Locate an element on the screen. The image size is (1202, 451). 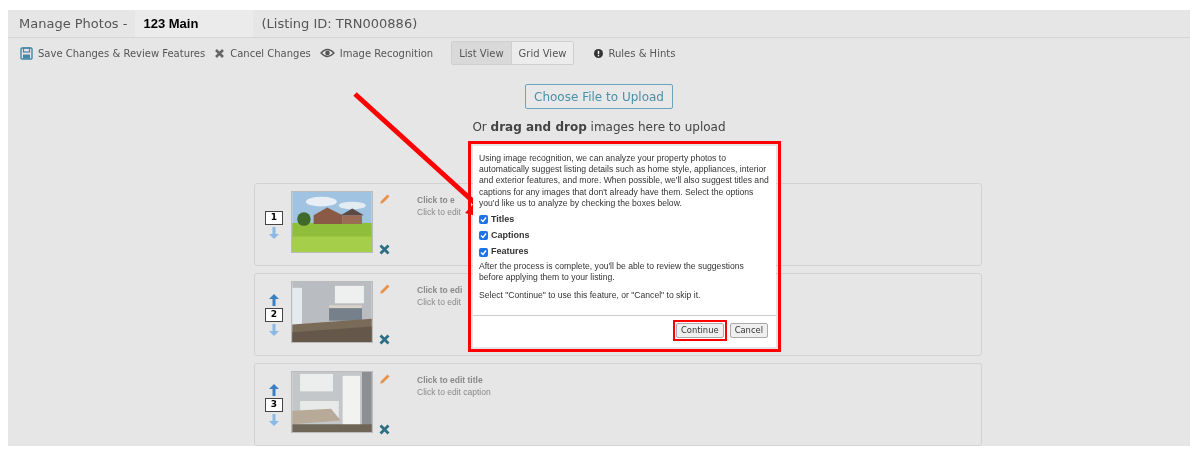
toolbar-button: Save Changes & Review Features is located at coordinates (113, 53).